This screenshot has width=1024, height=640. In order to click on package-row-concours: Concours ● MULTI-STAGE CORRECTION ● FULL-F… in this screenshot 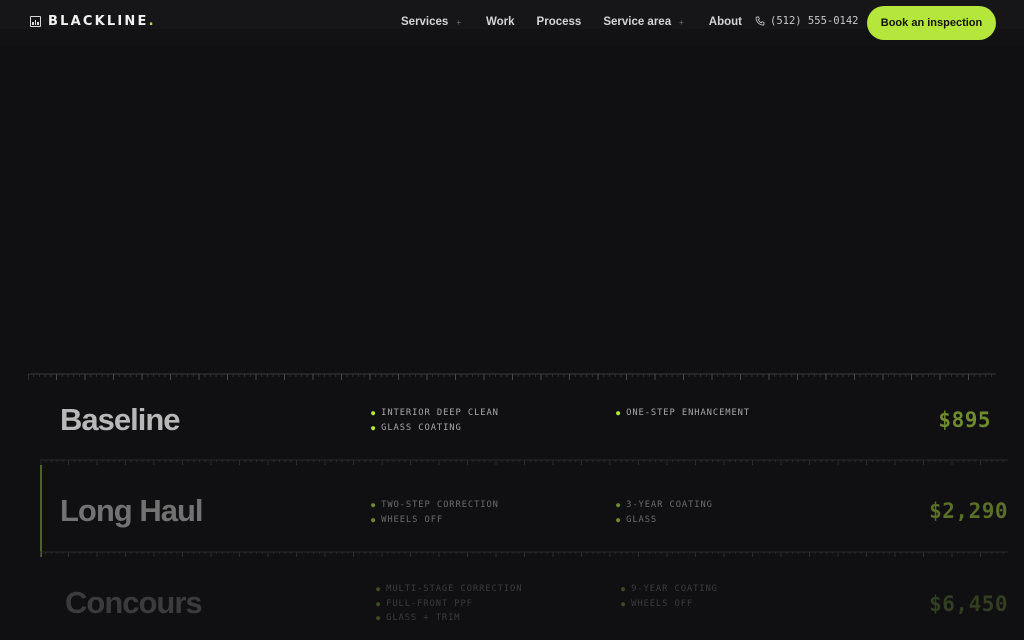, I will do `click(524, 599)`.